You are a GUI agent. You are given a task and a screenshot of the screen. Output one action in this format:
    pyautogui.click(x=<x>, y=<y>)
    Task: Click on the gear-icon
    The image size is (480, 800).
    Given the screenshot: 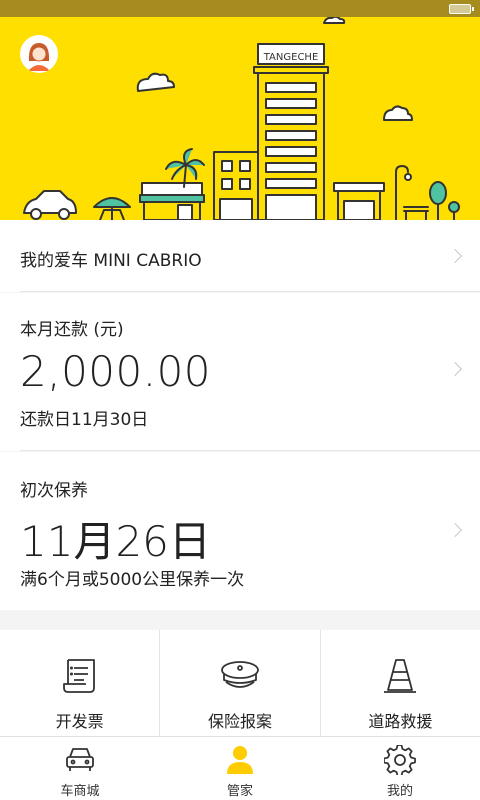 What is the action you would take?
    pyautogui.click(x=400, y=760)
    